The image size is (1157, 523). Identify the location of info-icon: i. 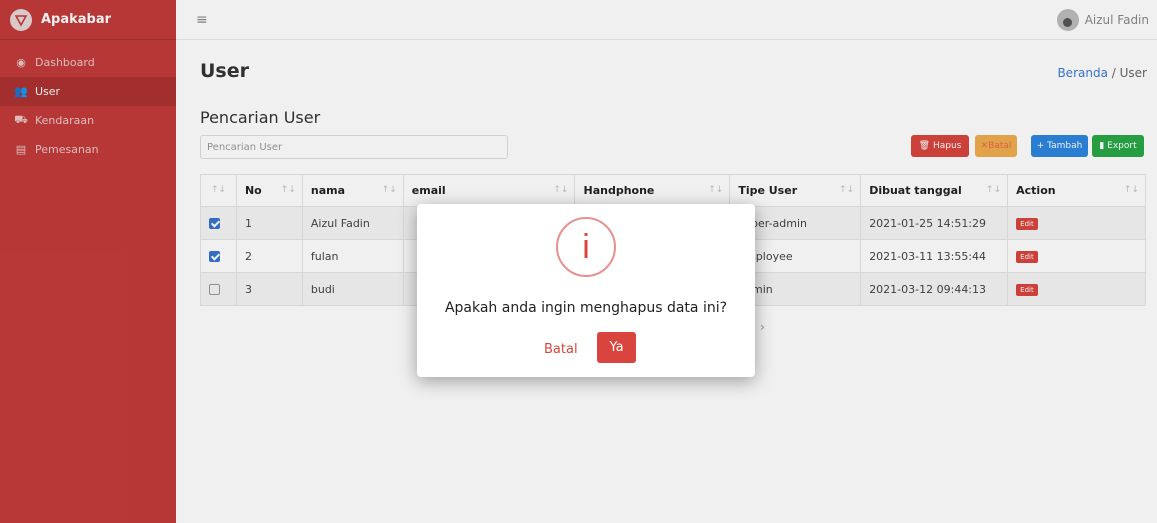
(586, 247).